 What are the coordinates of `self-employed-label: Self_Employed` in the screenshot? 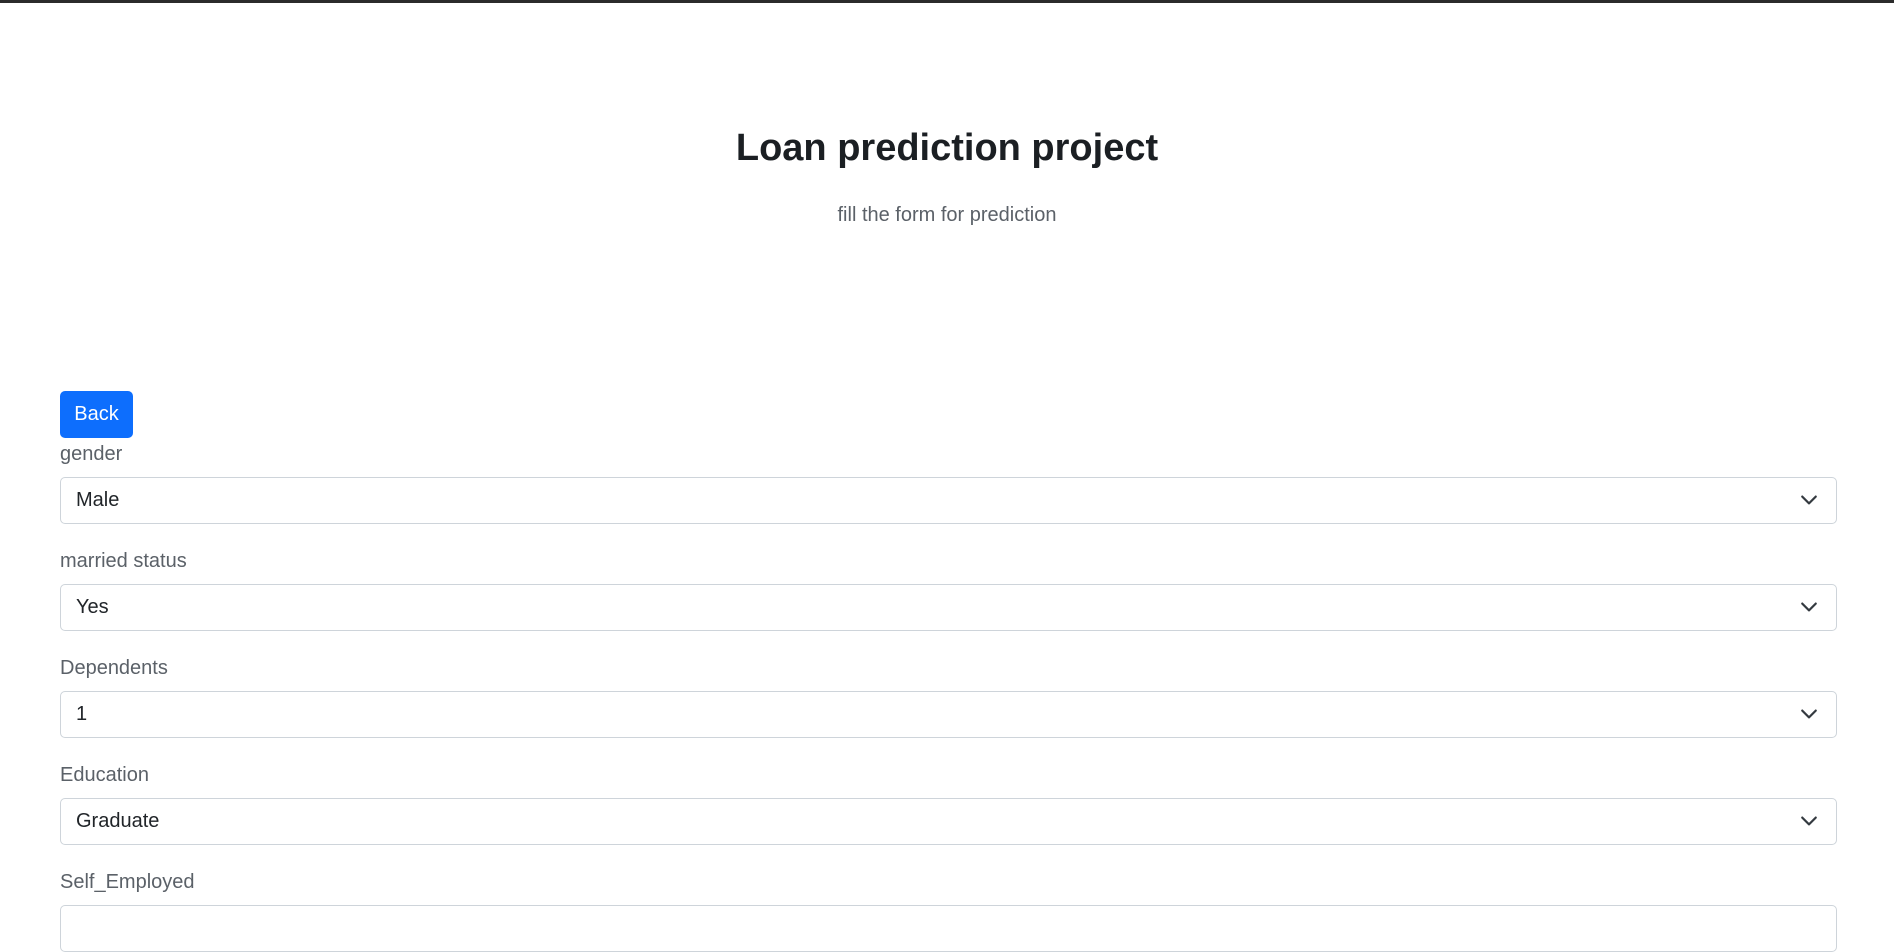 It's located at (127, 882).